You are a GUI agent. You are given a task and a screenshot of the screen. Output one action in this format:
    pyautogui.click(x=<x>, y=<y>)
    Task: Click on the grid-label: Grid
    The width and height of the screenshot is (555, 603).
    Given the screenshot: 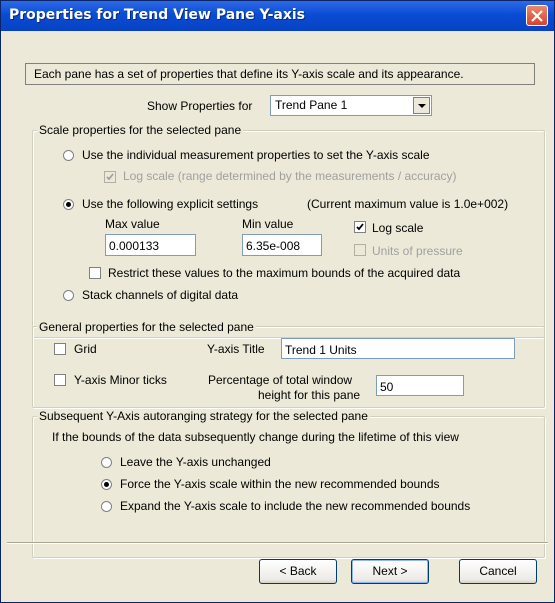 What is the action you would take?
    pyautogui.click(x=85, y=349)
    